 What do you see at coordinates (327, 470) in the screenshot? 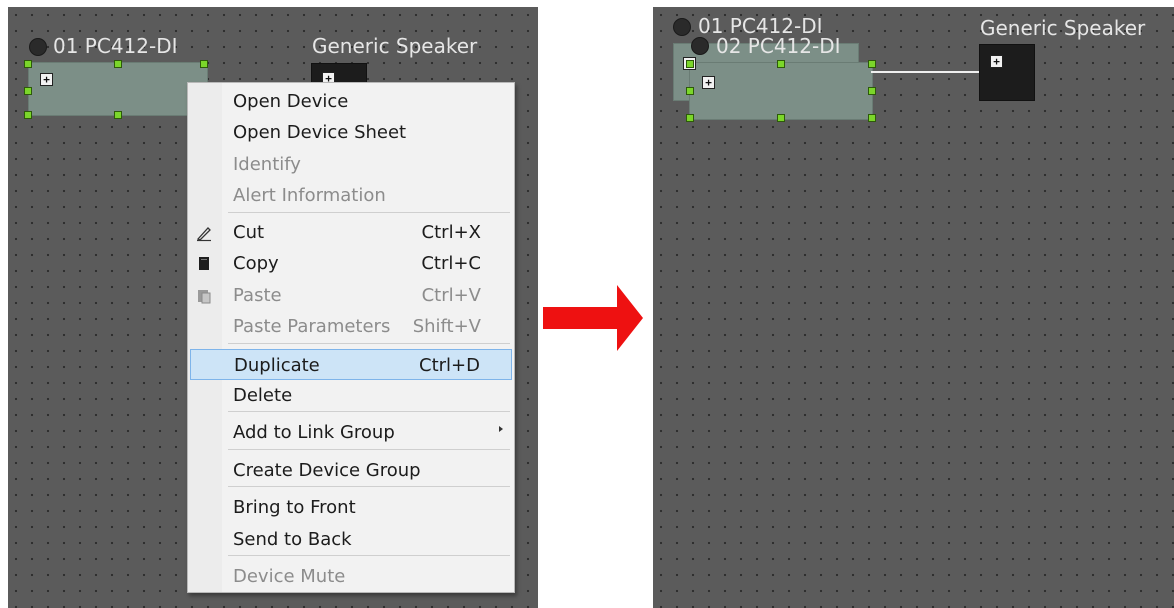
I see `menu-item-label: Create Device Group` at bounding box center [327, 470].